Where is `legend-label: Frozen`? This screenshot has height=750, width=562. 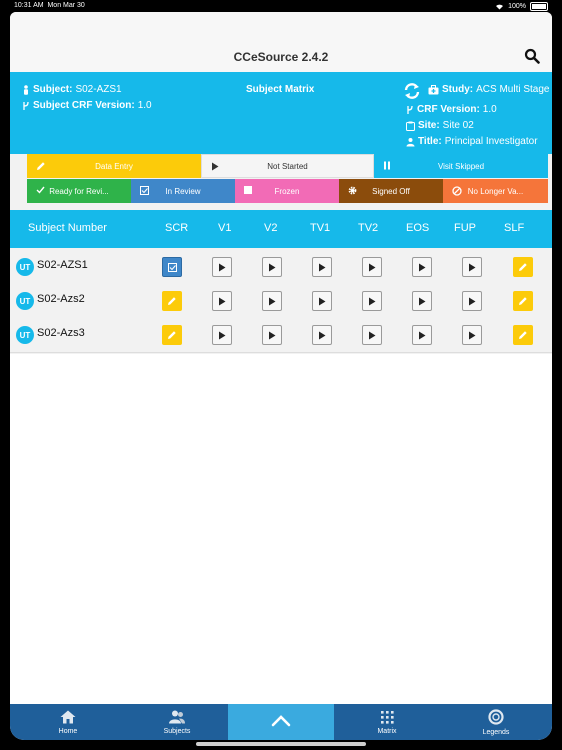
legend-label: Frozen is located at coordinates (287, 191).